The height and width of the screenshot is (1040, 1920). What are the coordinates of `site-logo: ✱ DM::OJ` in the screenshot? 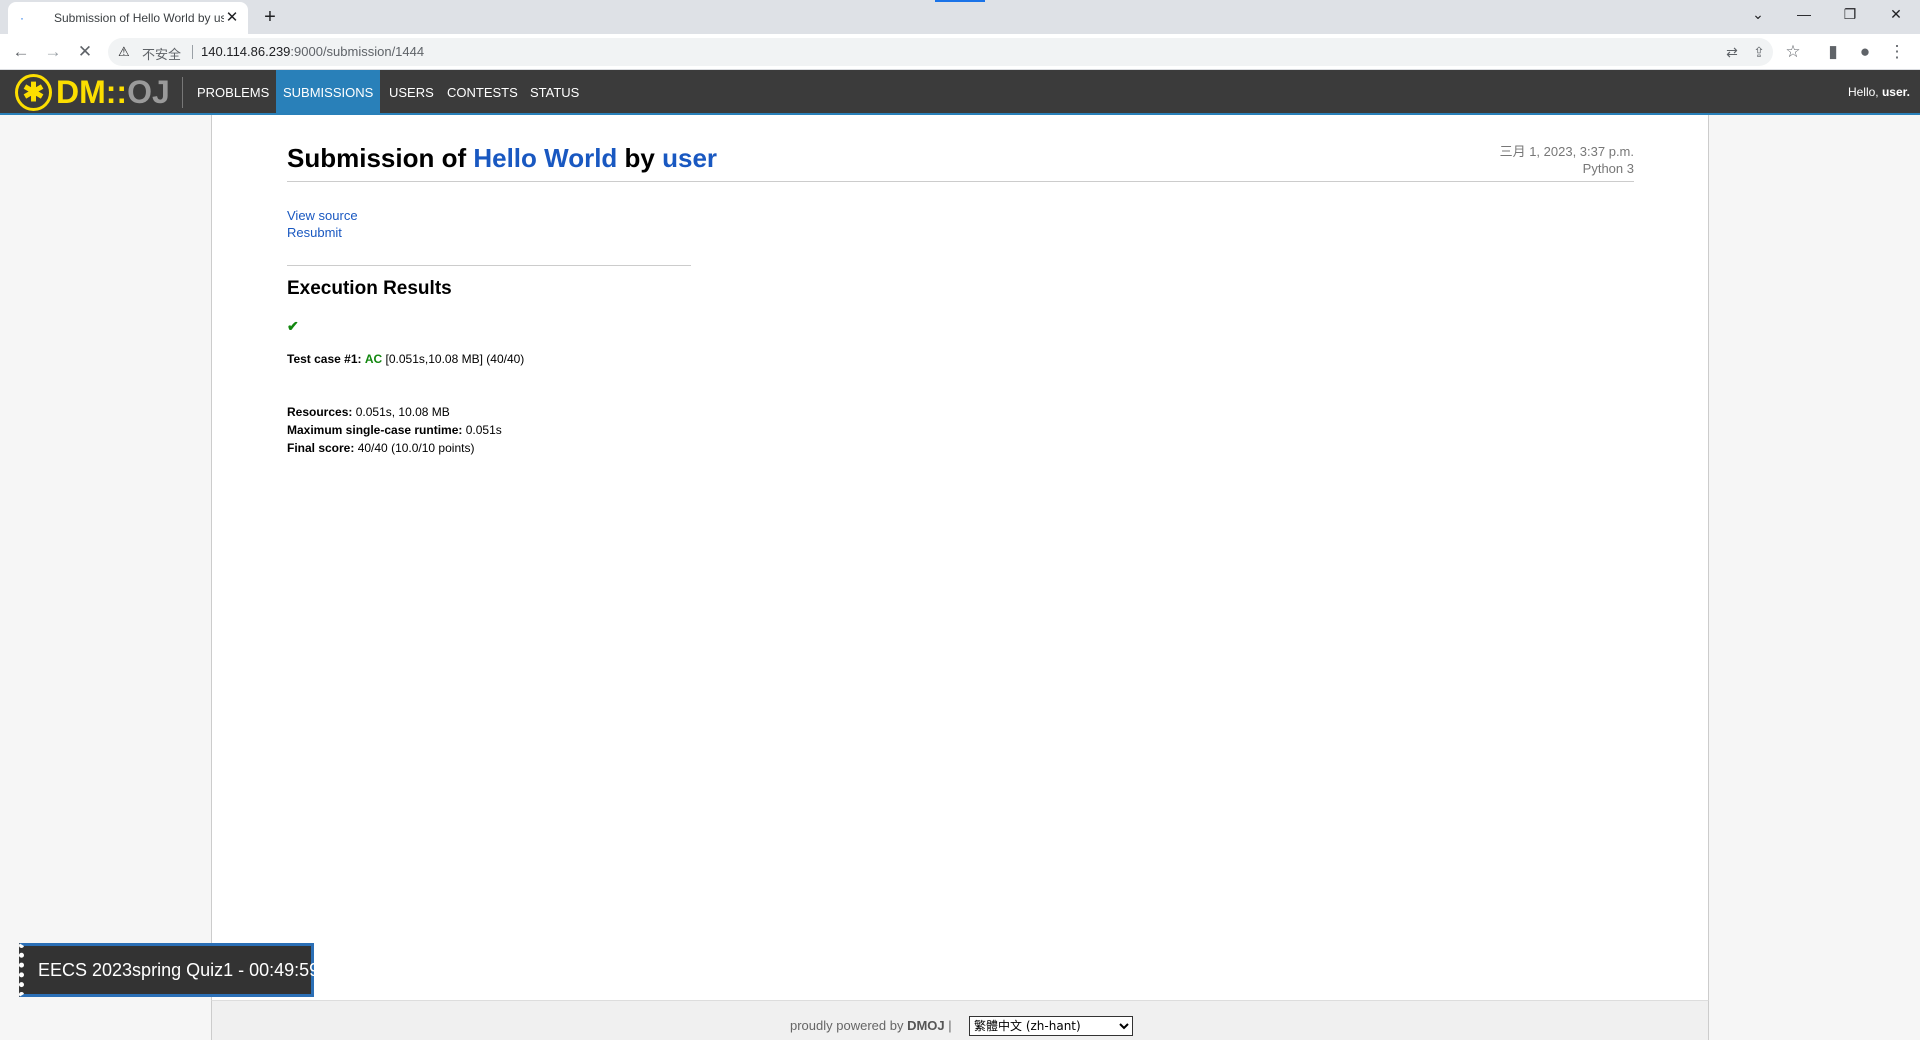 It's located at (92, 92).